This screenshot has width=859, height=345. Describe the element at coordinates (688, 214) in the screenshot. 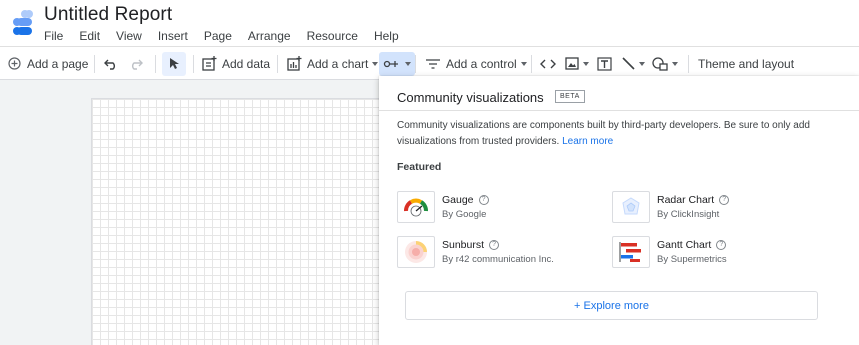

I see `radar-chart-author: By ClickInsight` at that location.